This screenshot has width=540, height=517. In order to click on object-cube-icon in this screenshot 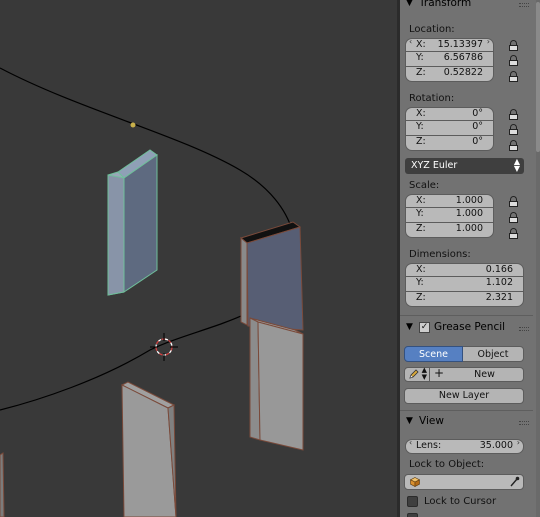, I will do `click(415, 482)`.